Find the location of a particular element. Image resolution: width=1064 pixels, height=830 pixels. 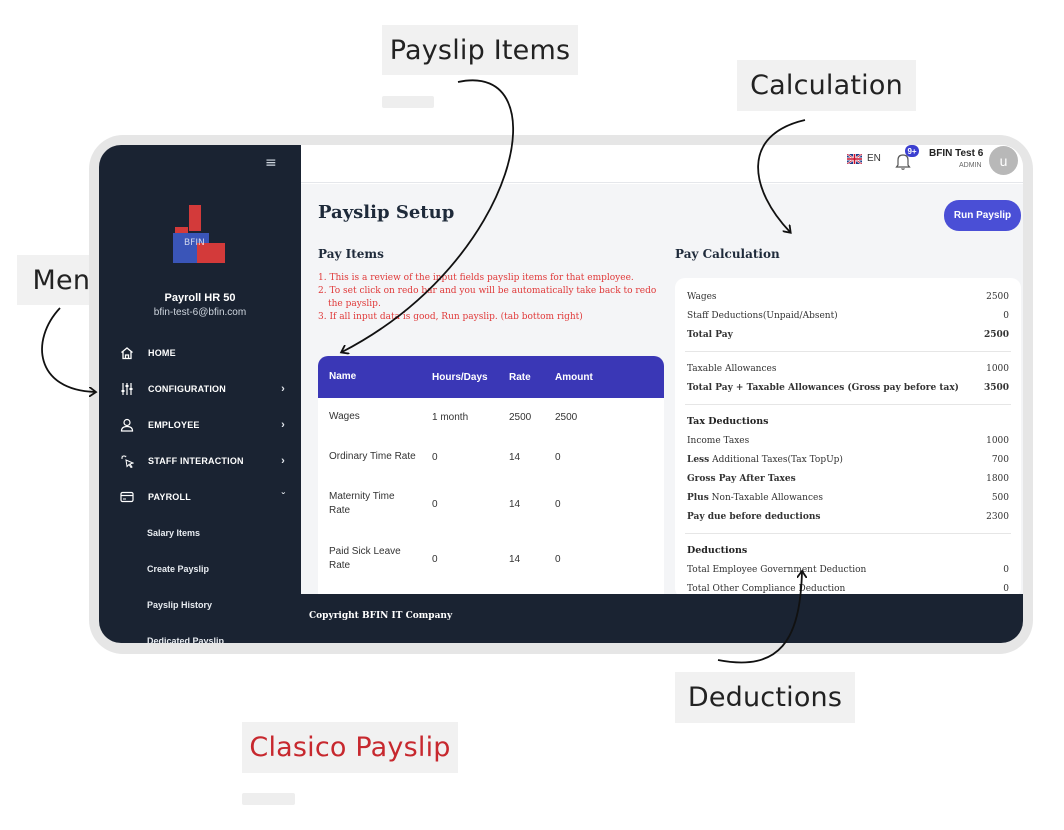

notification-count-badge: 9+ is located at coordinates (912, 151).